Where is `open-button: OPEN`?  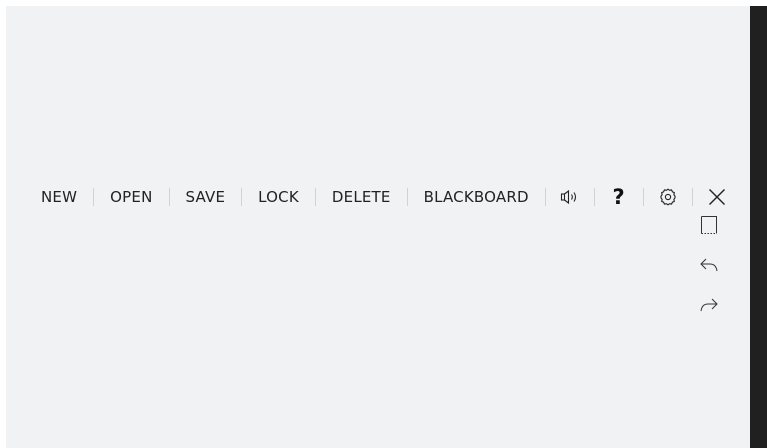
open-button: OPEN is located at coordinates (131, 197).